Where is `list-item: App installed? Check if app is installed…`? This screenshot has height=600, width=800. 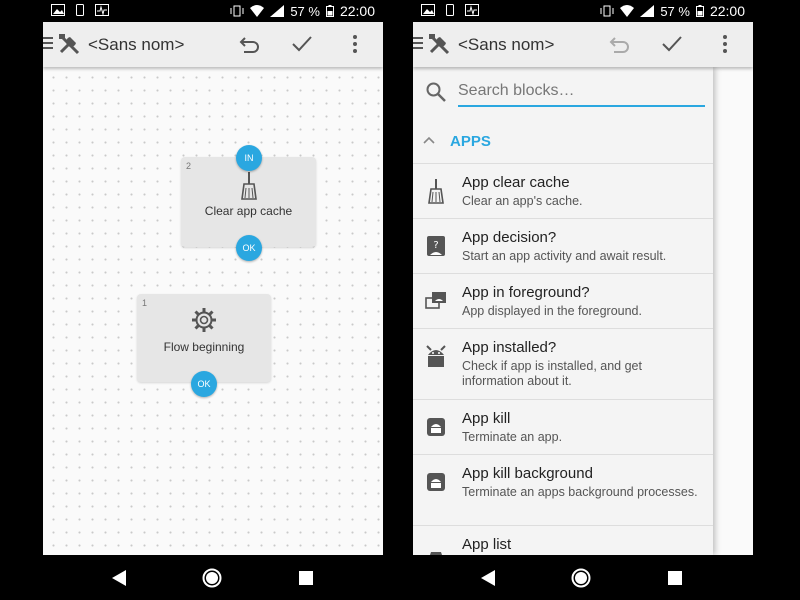
list-item: App installed? Check if app is installed… is located at coordinates (563, 364).